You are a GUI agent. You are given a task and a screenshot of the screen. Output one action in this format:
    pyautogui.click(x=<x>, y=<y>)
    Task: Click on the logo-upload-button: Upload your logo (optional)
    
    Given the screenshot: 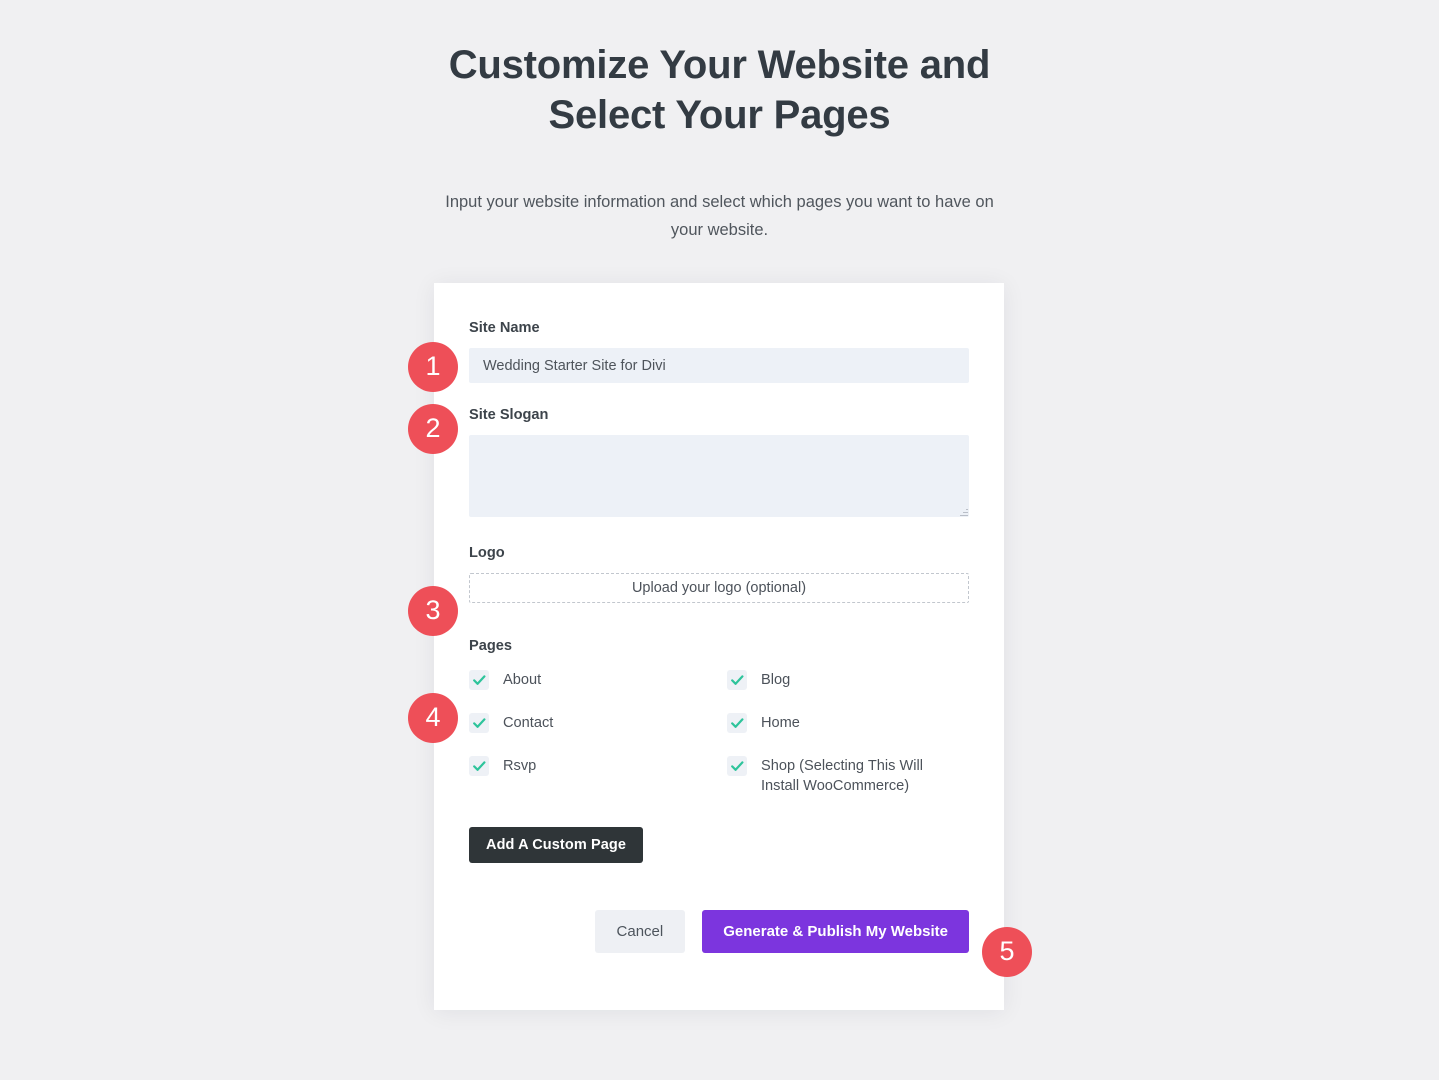 What is the action you would take?
    pyautogui.click(x=719, y=588)
    